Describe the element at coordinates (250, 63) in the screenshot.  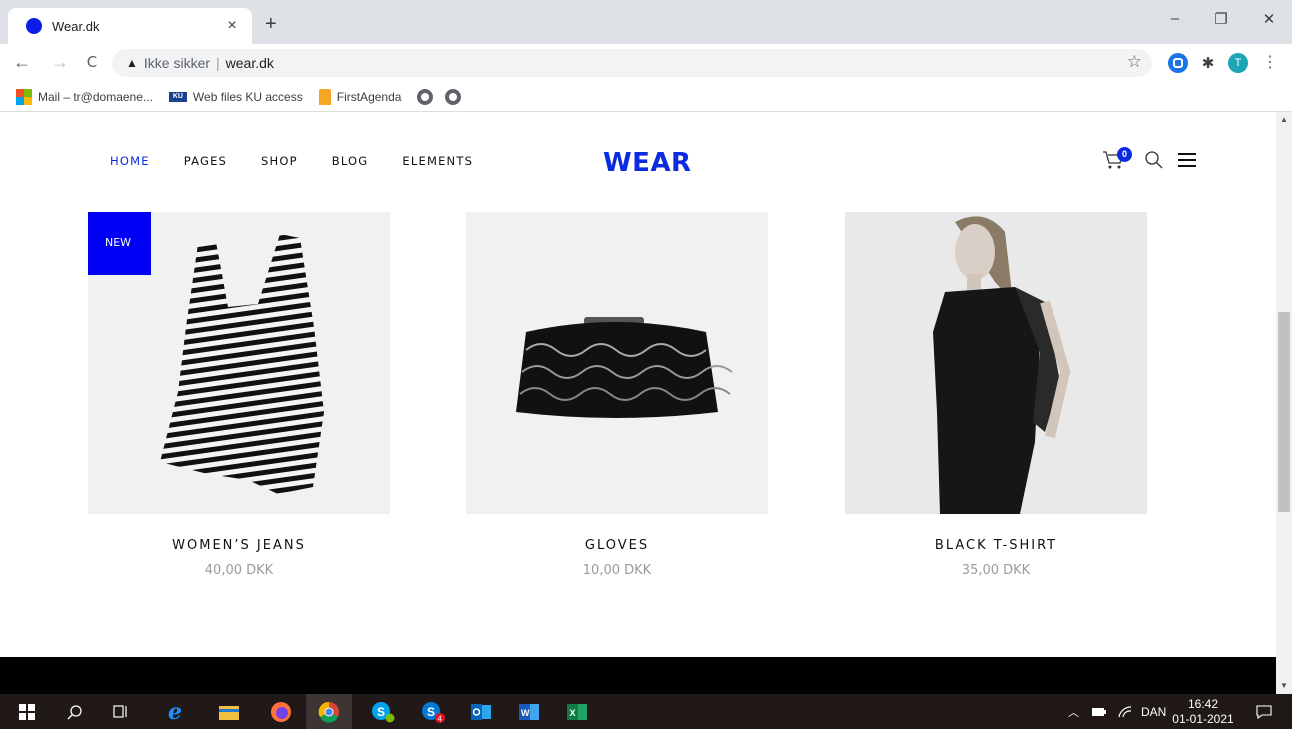
I see `url-text: wear.dk` at that location.